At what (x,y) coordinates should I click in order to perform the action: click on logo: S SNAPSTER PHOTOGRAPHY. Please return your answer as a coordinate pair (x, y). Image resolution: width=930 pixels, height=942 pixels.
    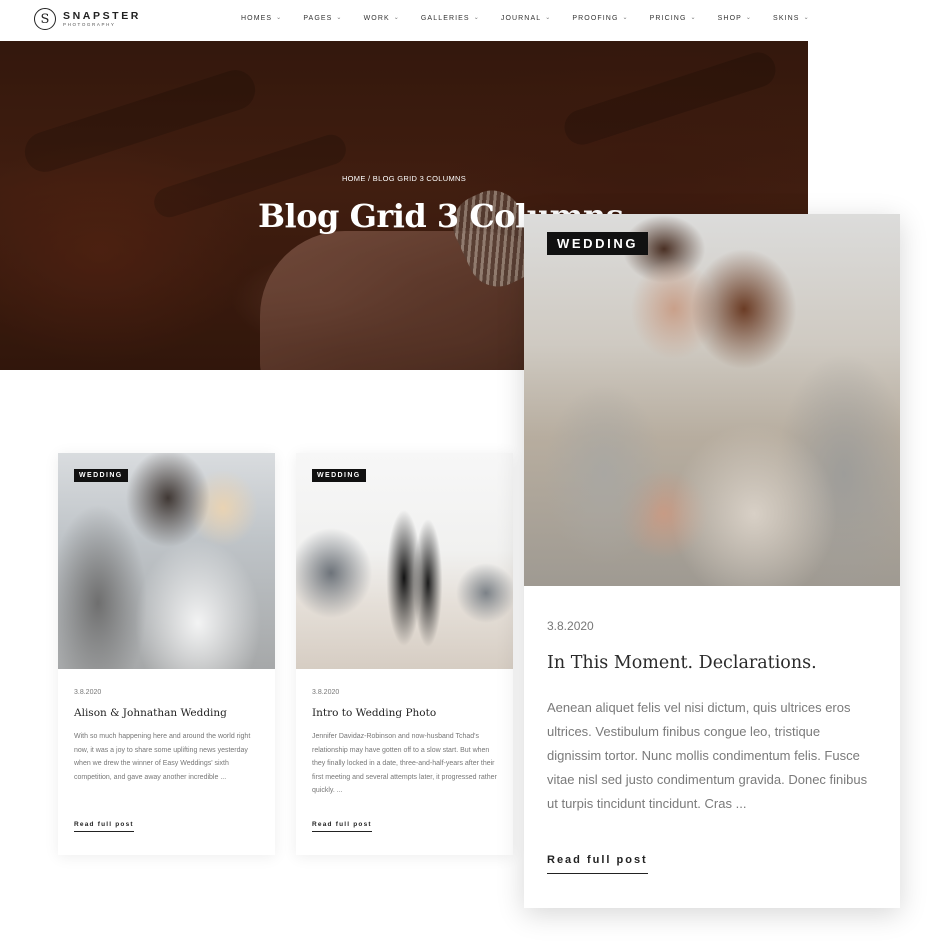
    Looking at the image, I should click on (87, 19).